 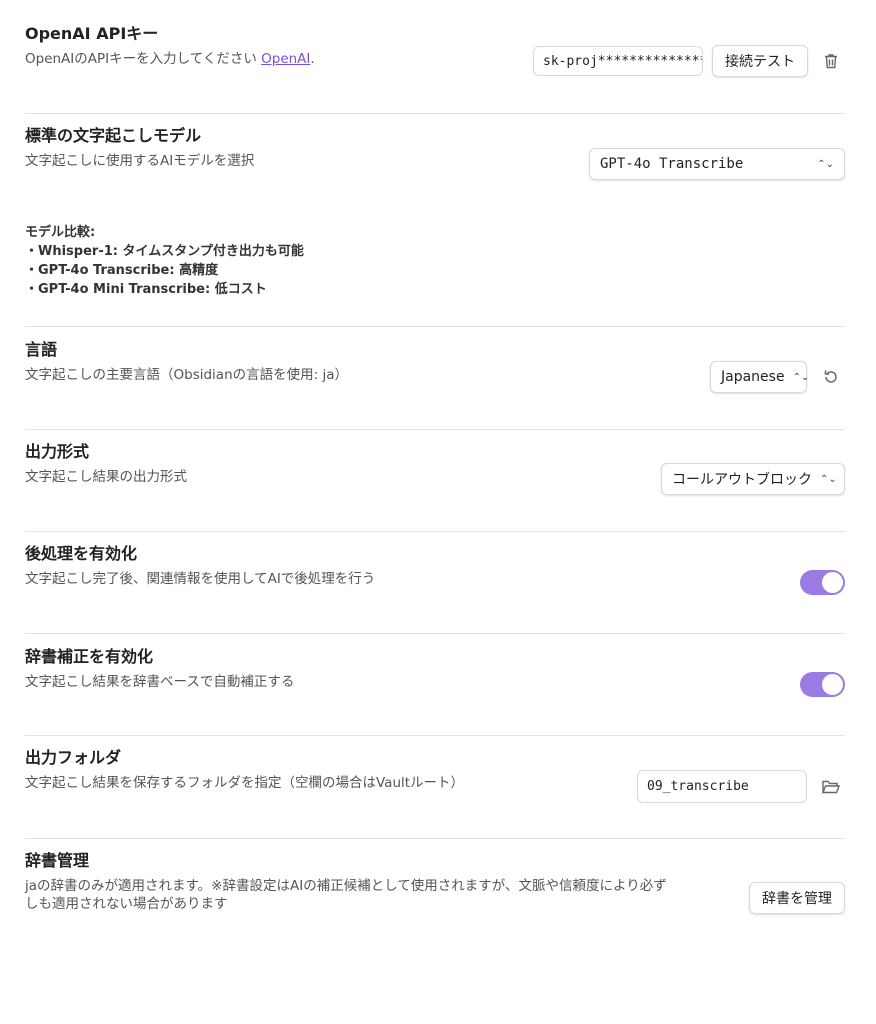 I want to click on openai-link: OpenAI, so click(x=285, y=59).